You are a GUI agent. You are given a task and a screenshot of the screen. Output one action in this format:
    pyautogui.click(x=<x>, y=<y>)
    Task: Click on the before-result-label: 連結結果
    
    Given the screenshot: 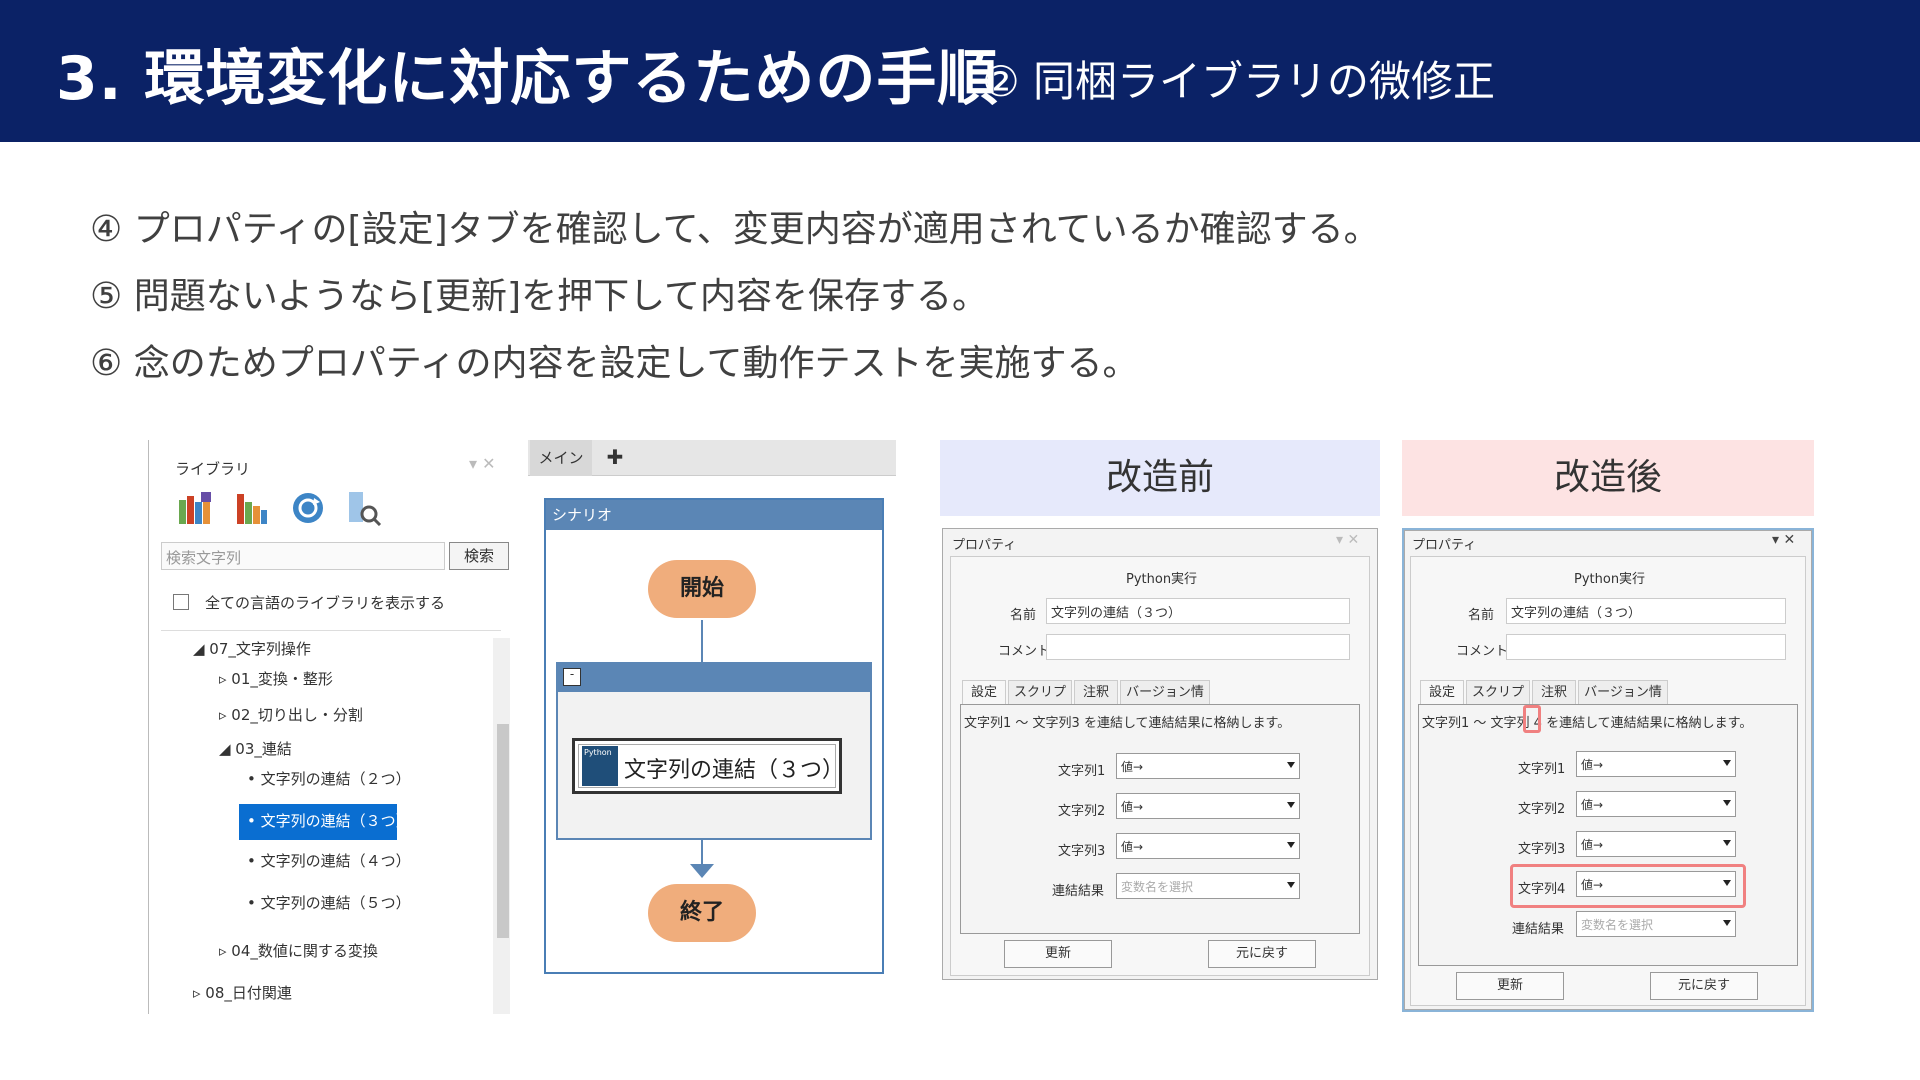 What is the action you would take?
    pyautogui.click(x=1078, y=891)
    